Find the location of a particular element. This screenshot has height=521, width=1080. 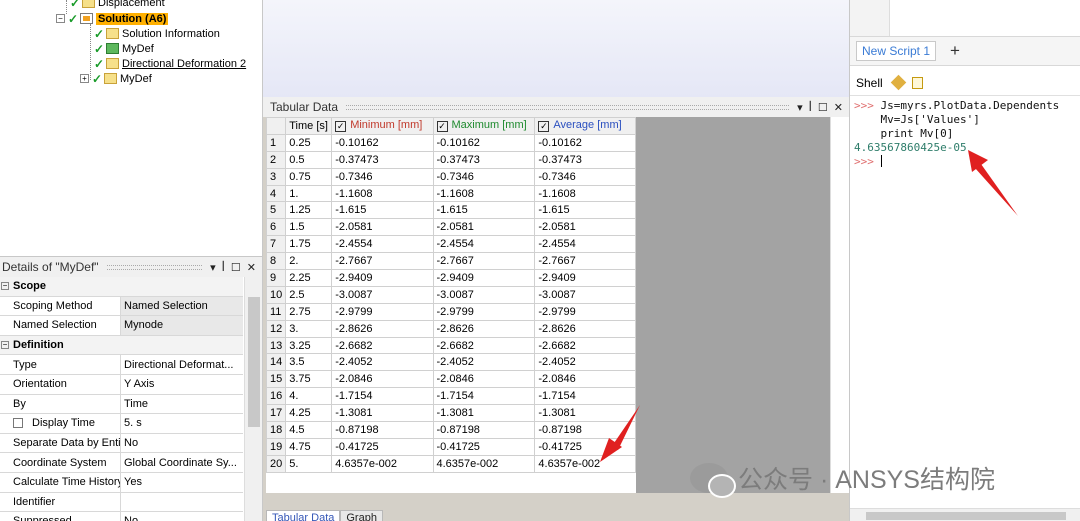

table-cell: 4. is located at coordinates (309, 396).